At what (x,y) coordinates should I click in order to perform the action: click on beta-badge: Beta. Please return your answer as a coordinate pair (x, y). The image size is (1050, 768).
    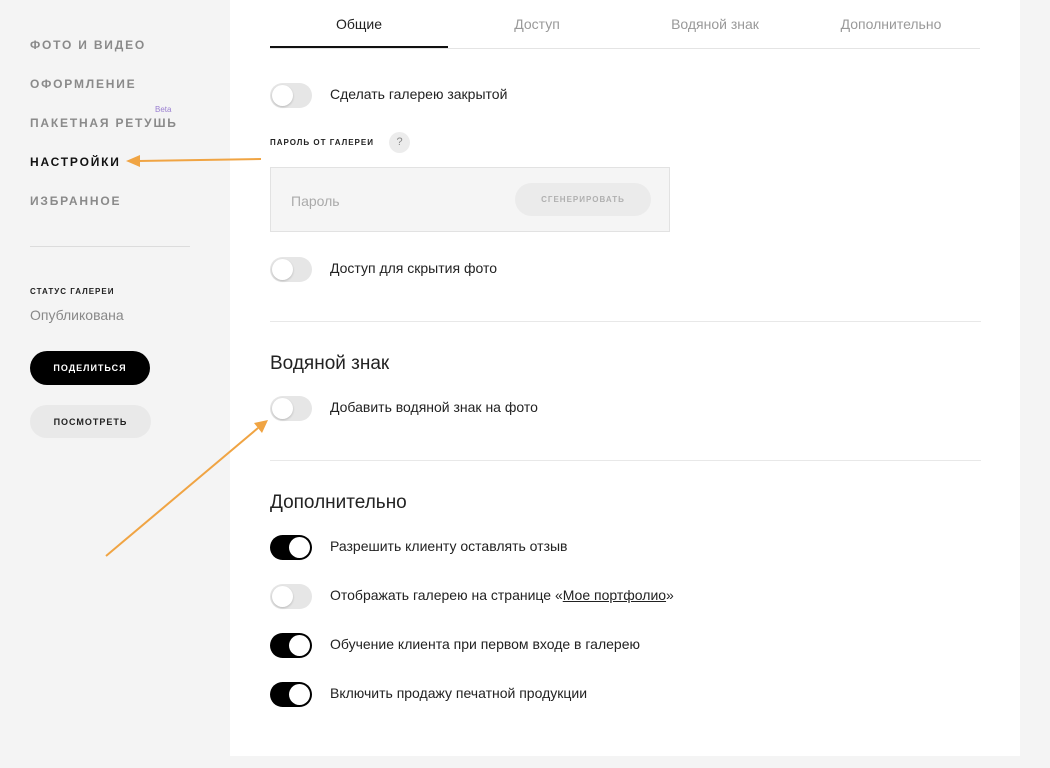
    Looking at the image, I should click on (163, 109).